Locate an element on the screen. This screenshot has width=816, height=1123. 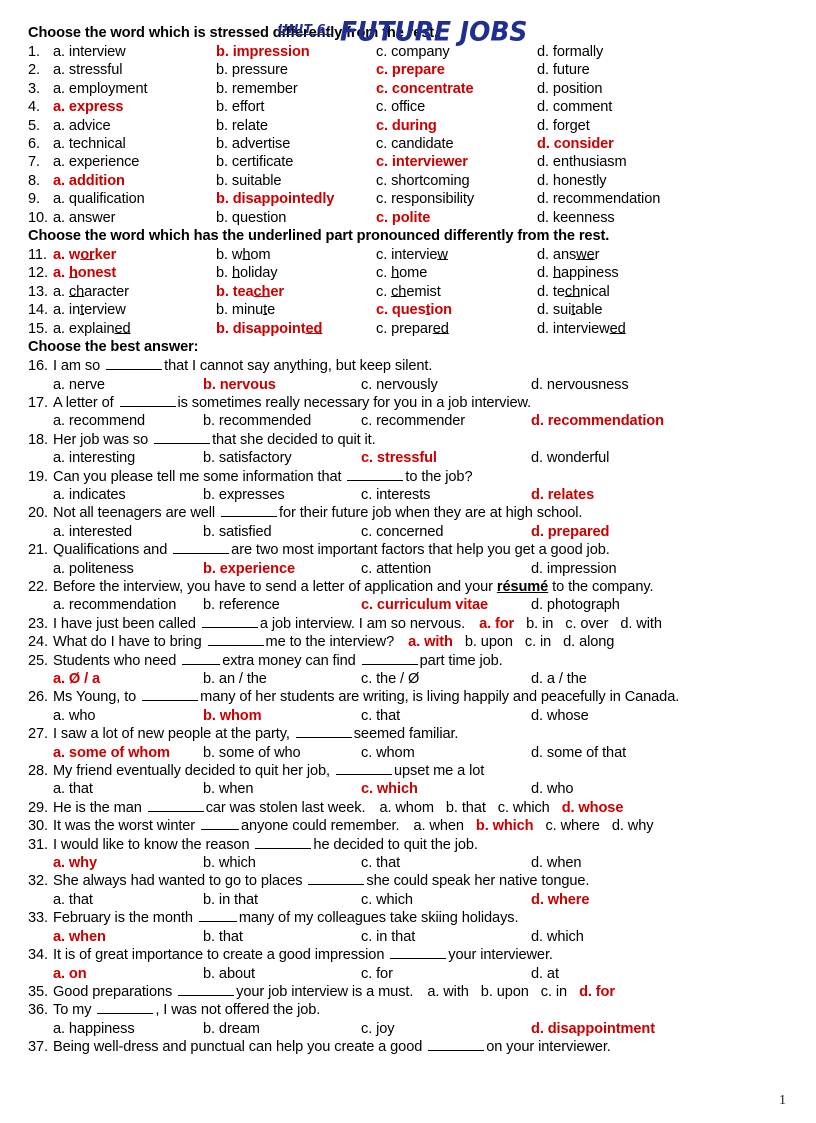
option-a: a. happiness is located at coordinates (128, 1029).